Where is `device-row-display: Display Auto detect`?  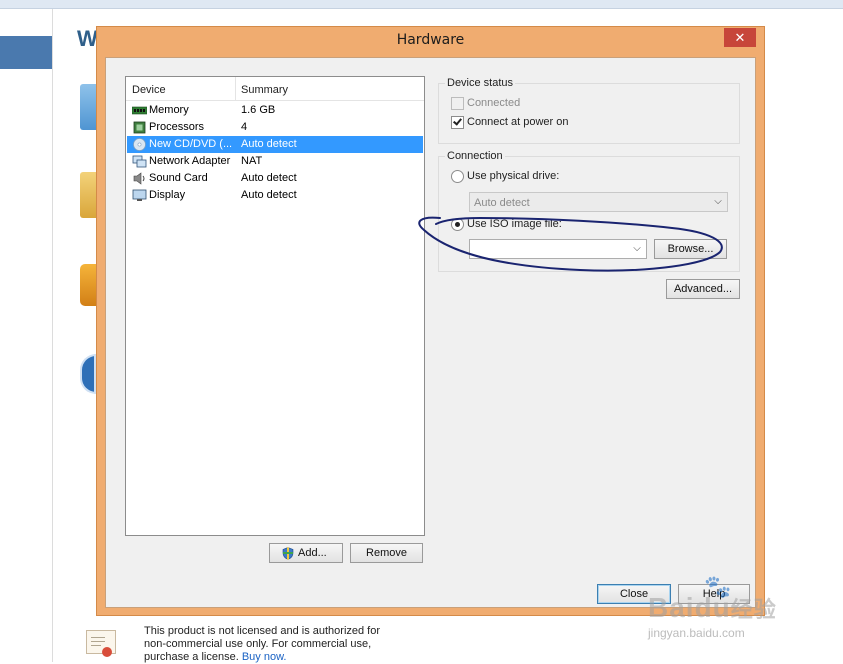
device-row-display: Display Auto detect is located at coordinates (275, 195).